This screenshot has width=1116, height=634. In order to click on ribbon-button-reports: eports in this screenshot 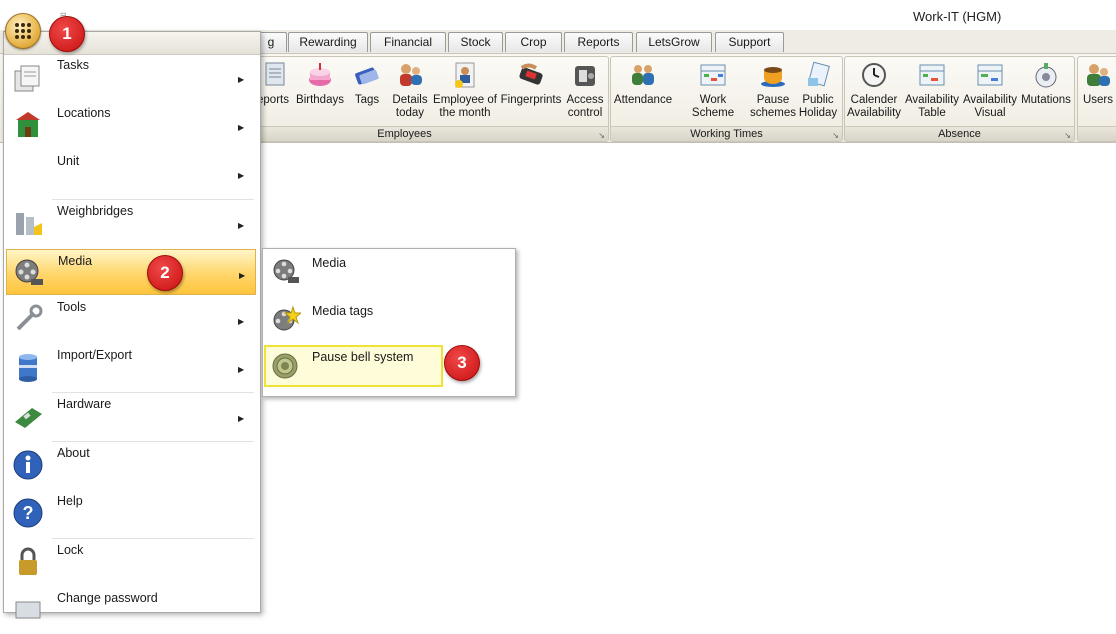, I will do `click(273, 83)`.